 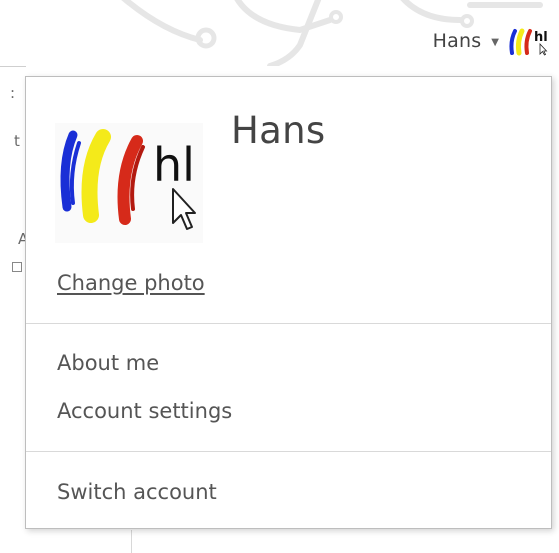 I want to click on change-photo-link: Change photo, so click(x=131, y=283).